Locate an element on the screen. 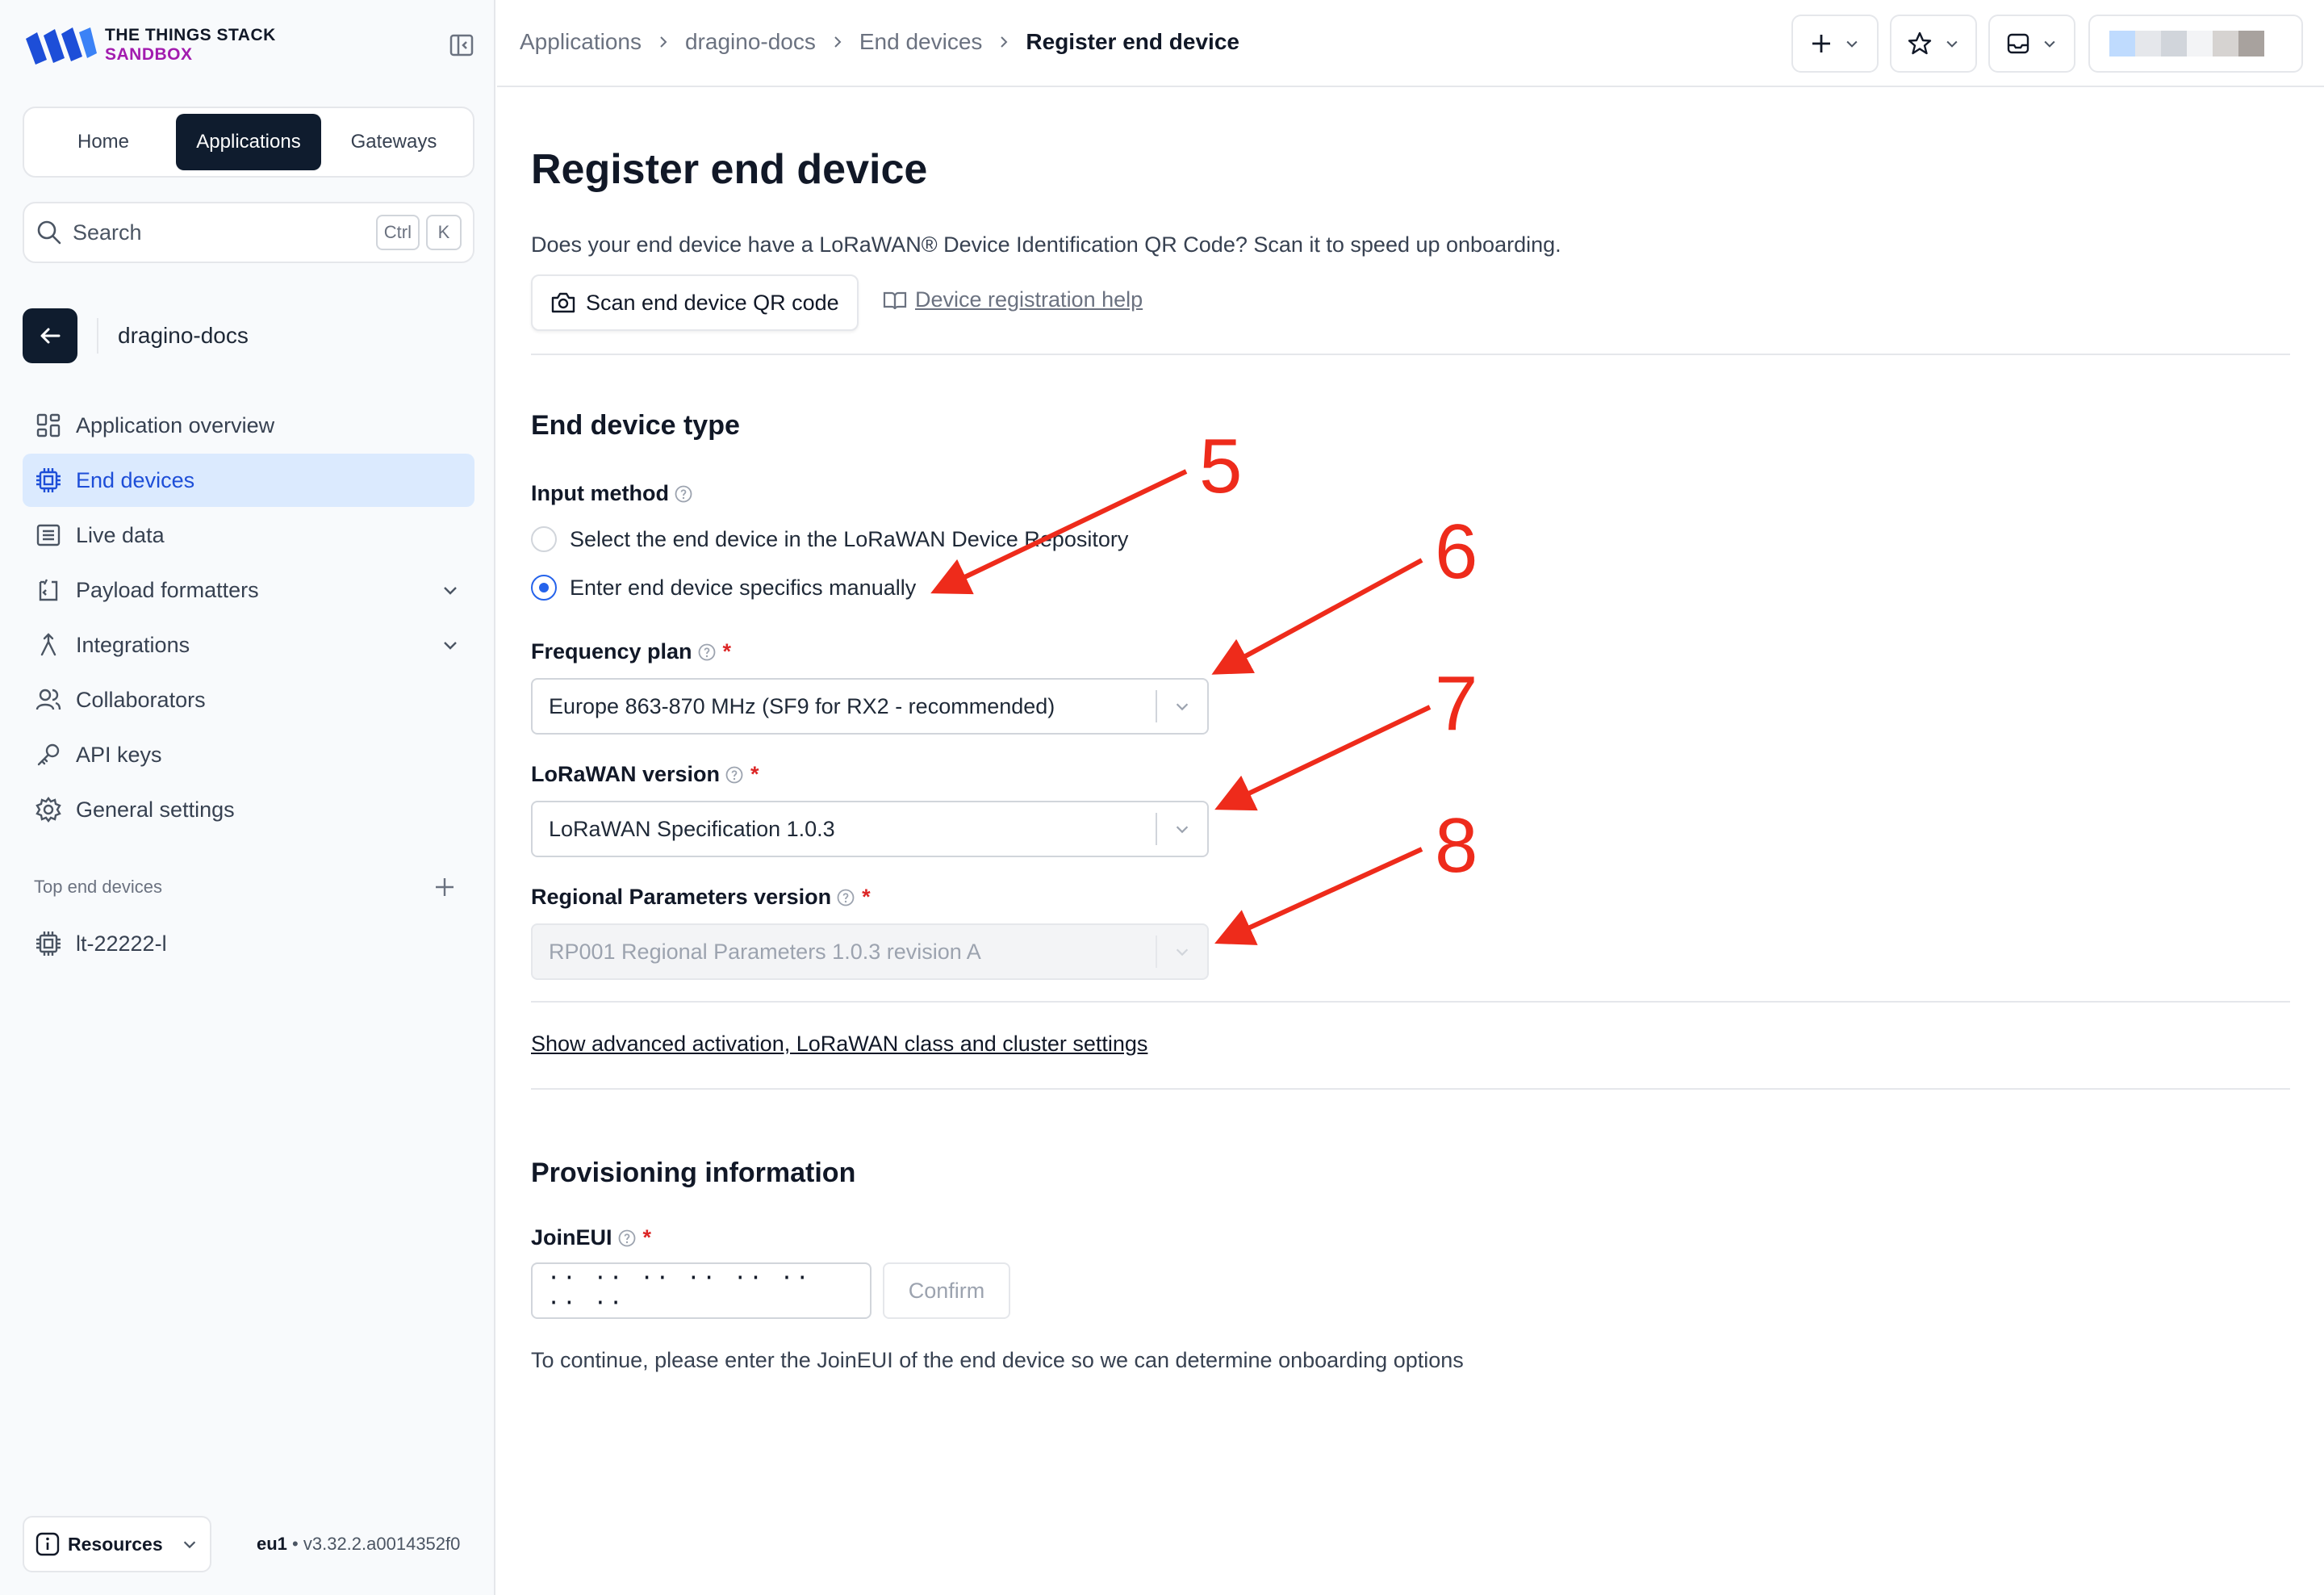 This screenshot has width=2324, height=1595. sidebar-item-general-settings: General settings is located at coordinates (248, 809).